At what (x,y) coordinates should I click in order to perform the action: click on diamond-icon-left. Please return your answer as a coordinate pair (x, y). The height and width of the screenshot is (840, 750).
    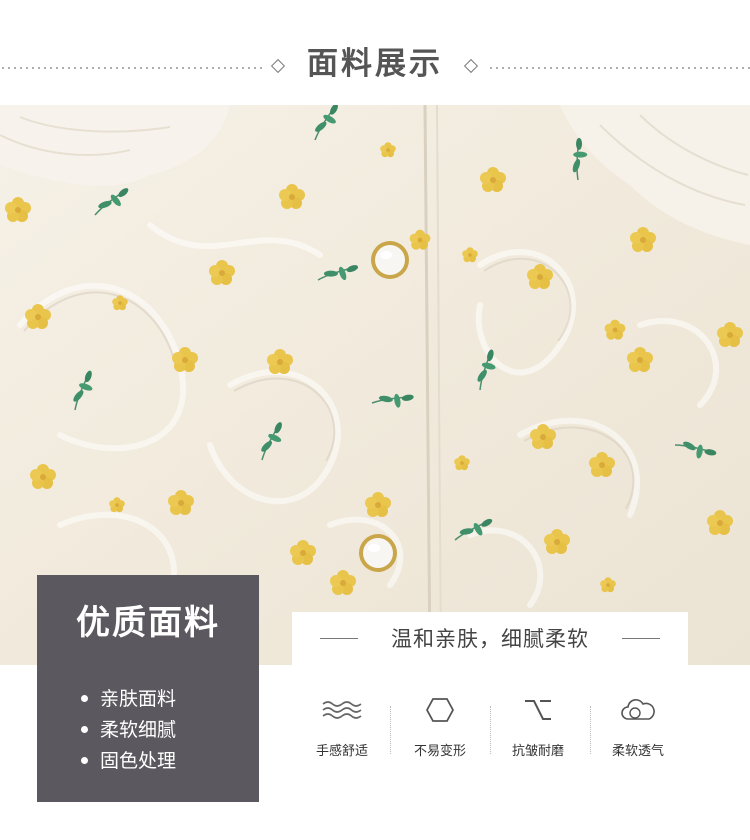
    Looking at the image, I should click on (278, 66).